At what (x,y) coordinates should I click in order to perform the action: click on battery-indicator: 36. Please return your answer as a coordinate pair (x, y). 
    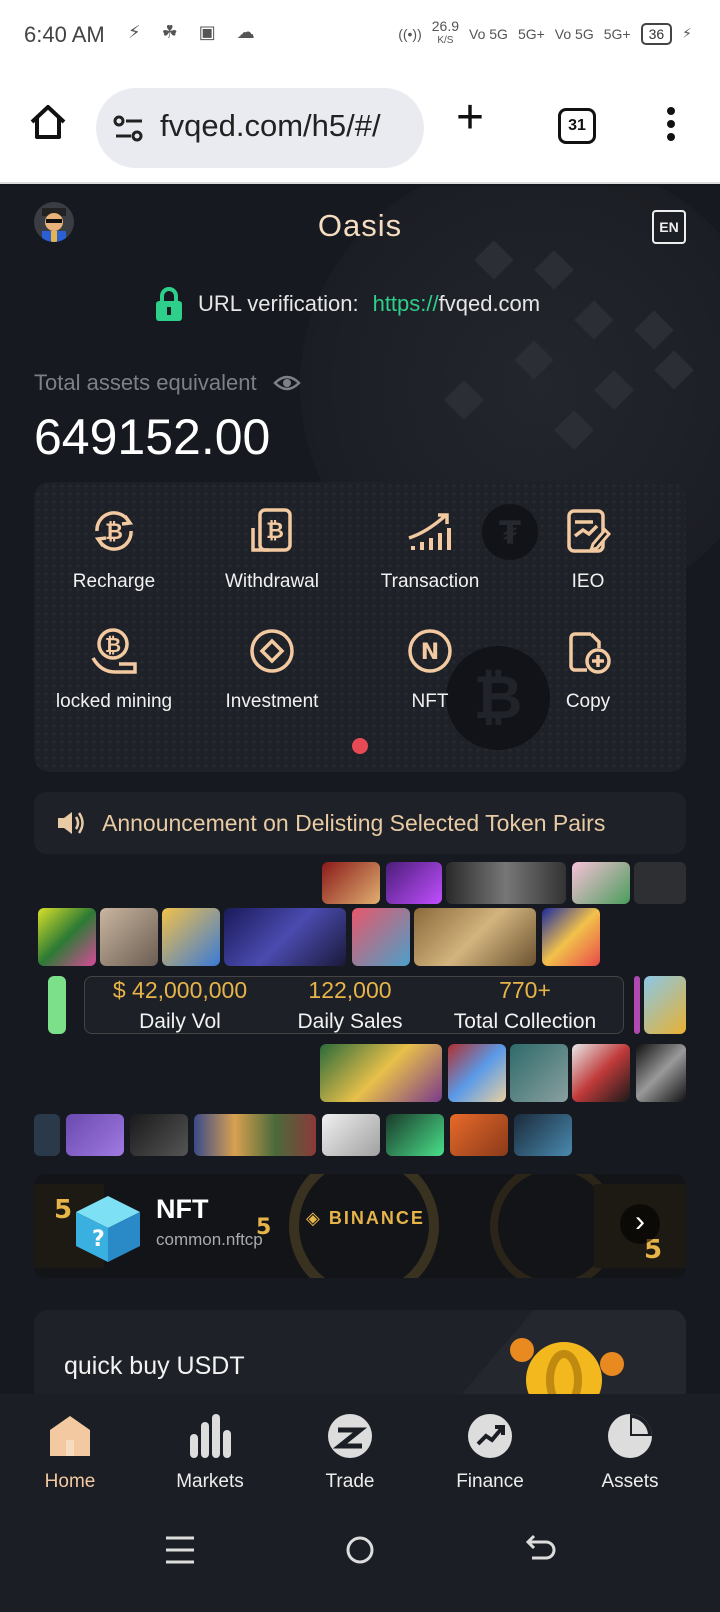
    Looking at the image, I should click on (656, 33).